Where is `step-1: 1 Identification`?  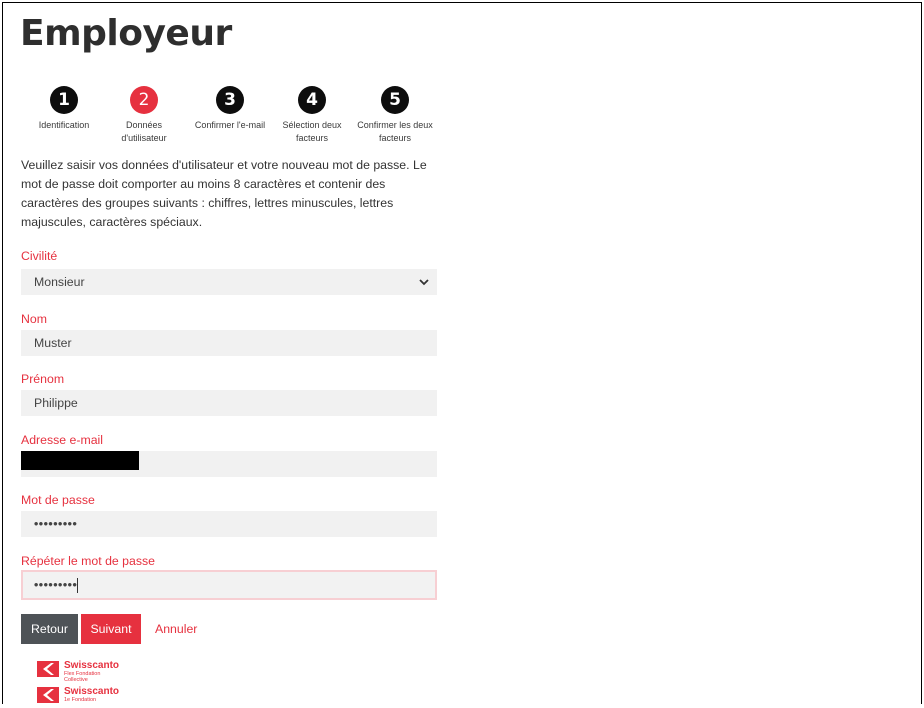 step-1: 1 Identification is located at coordinates (64, 109).